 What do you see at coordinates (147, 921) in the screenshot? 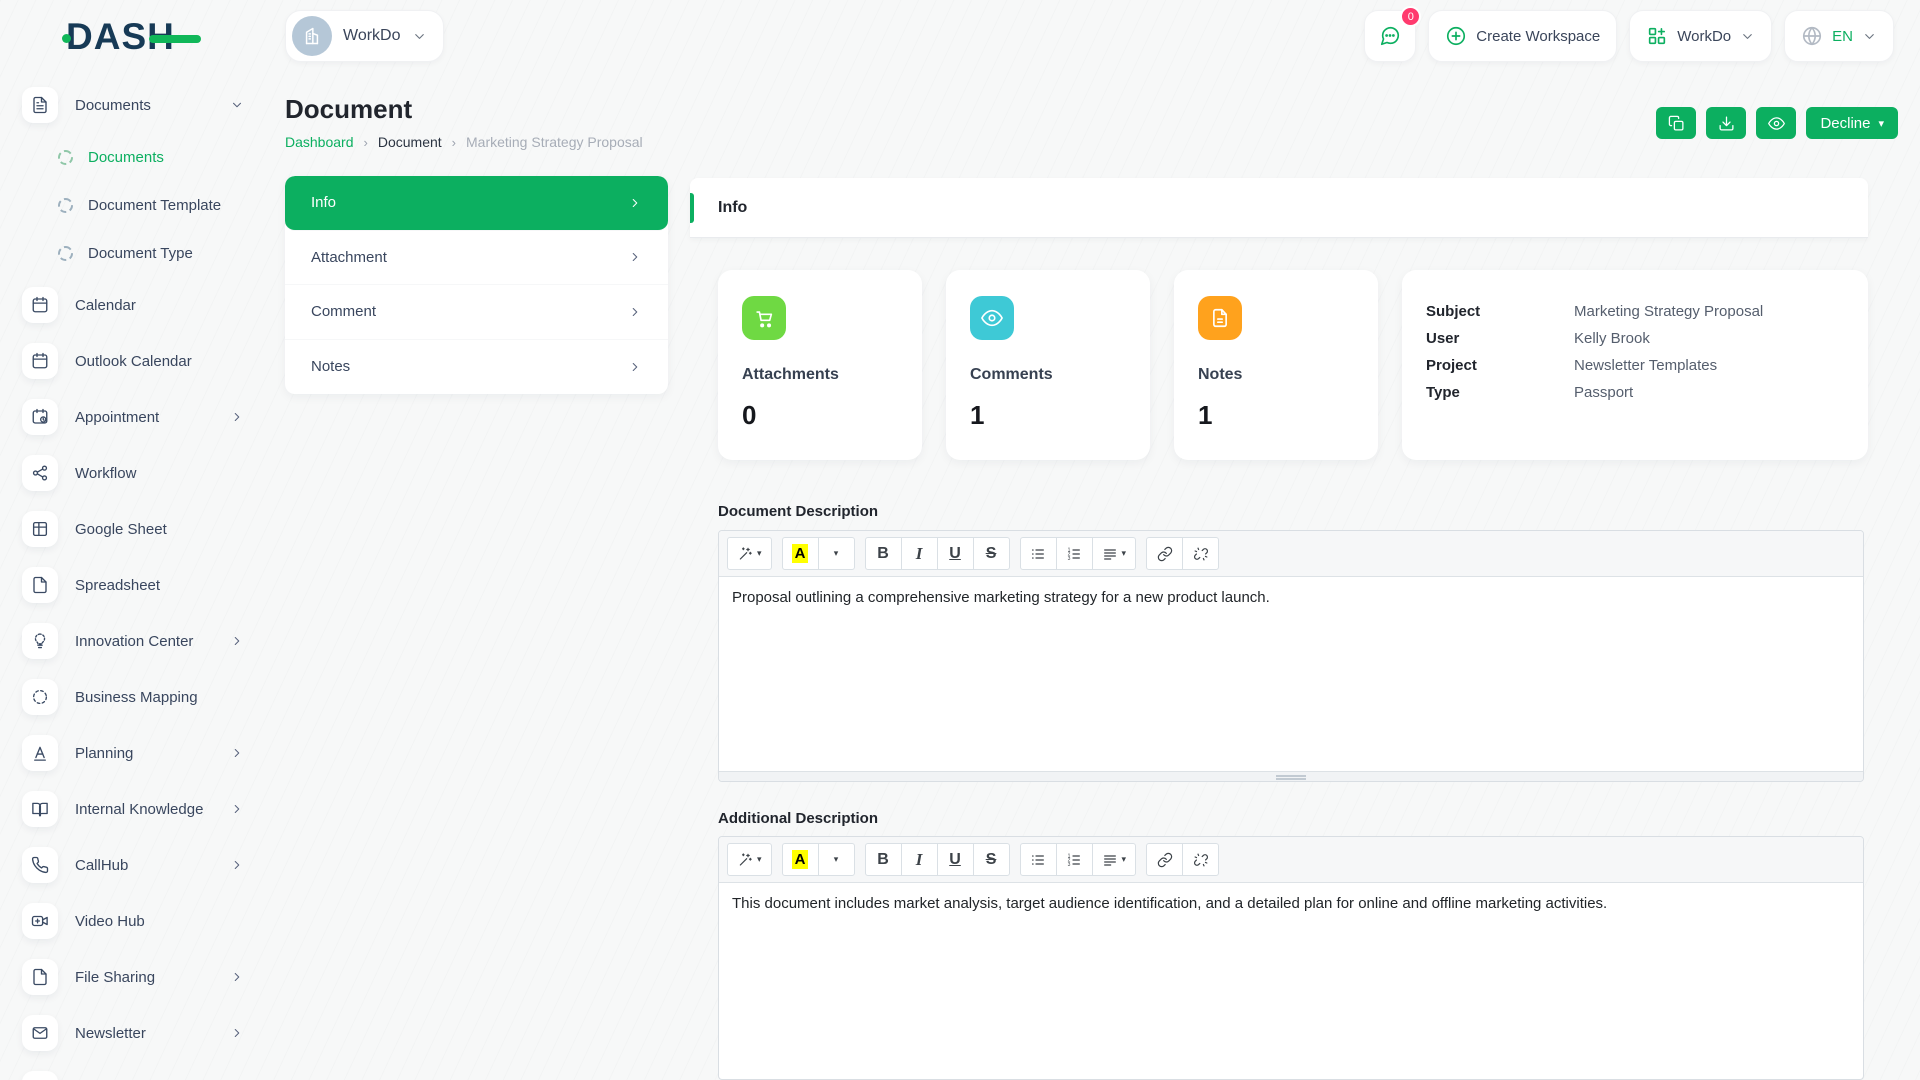
I see `sidebar-item-video-hub: Video Hub` at bounding box center [147, 921].